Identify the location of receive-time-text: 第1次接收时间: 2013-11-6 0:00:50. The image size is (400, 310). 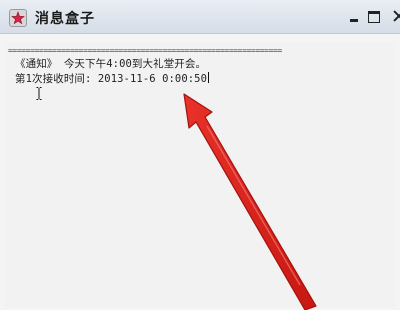
(111, 79).